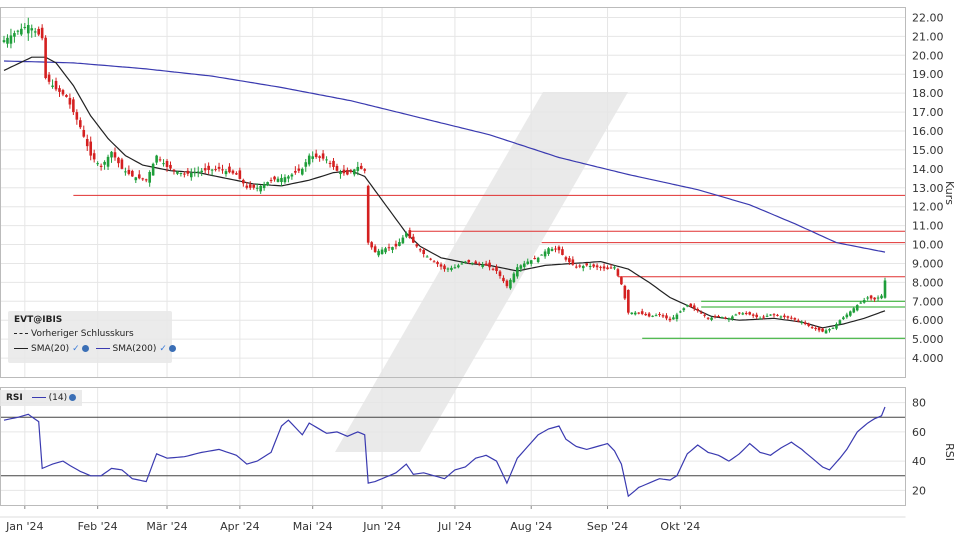 The image size is (960, 540). What do you see at coordinates (98, 526) in the screenshot?
I see `time-tick-label: Feb '24` at bounding box center [98, 526].